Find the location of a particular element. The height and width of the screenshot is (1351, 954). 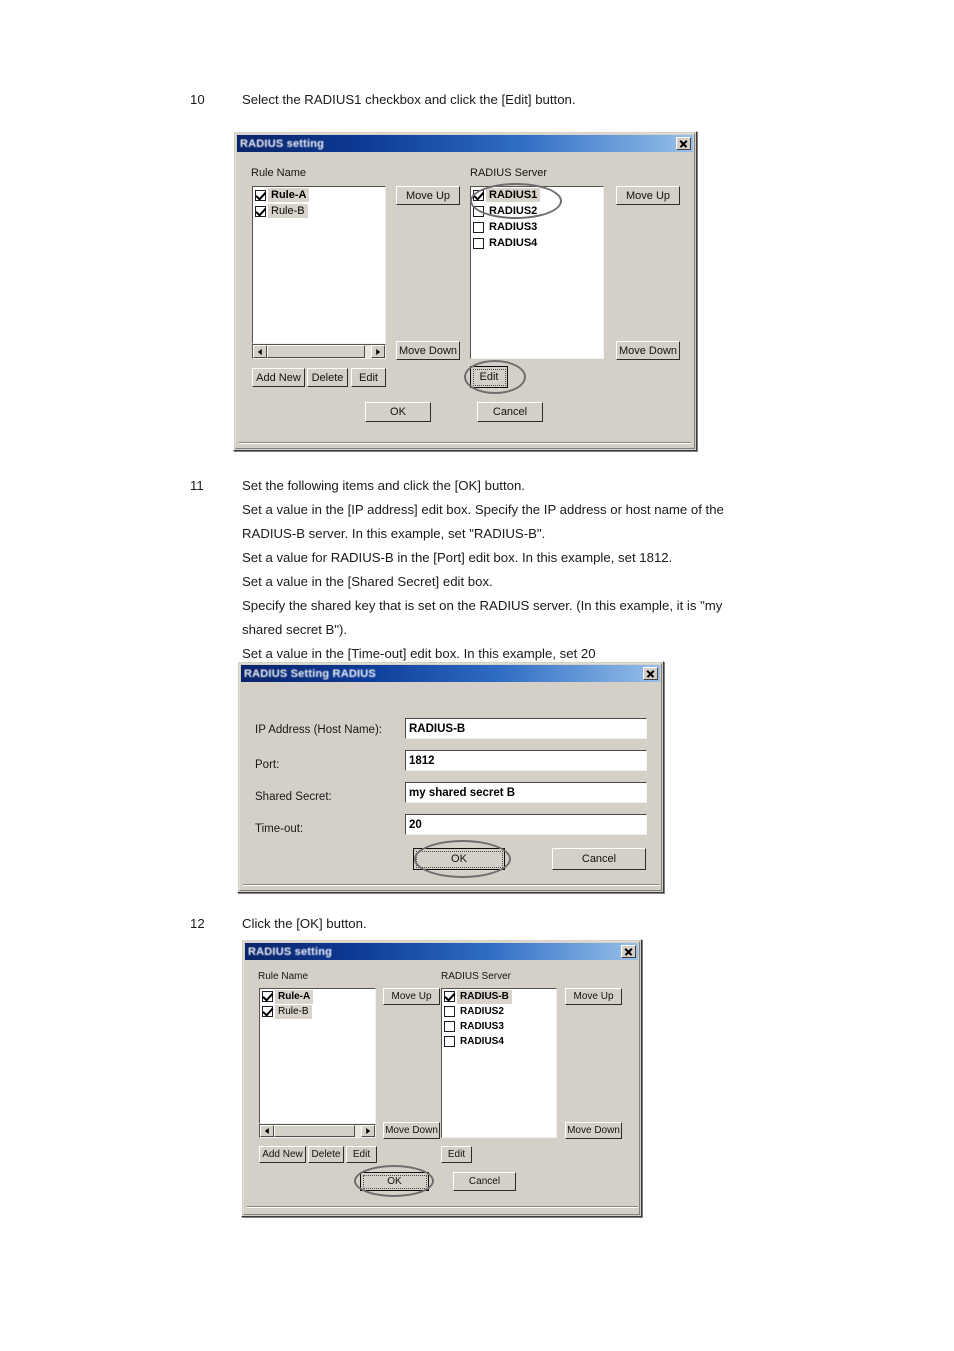

ip-address-label: IP Address (Host Name): is located at coordinates (318, 730).